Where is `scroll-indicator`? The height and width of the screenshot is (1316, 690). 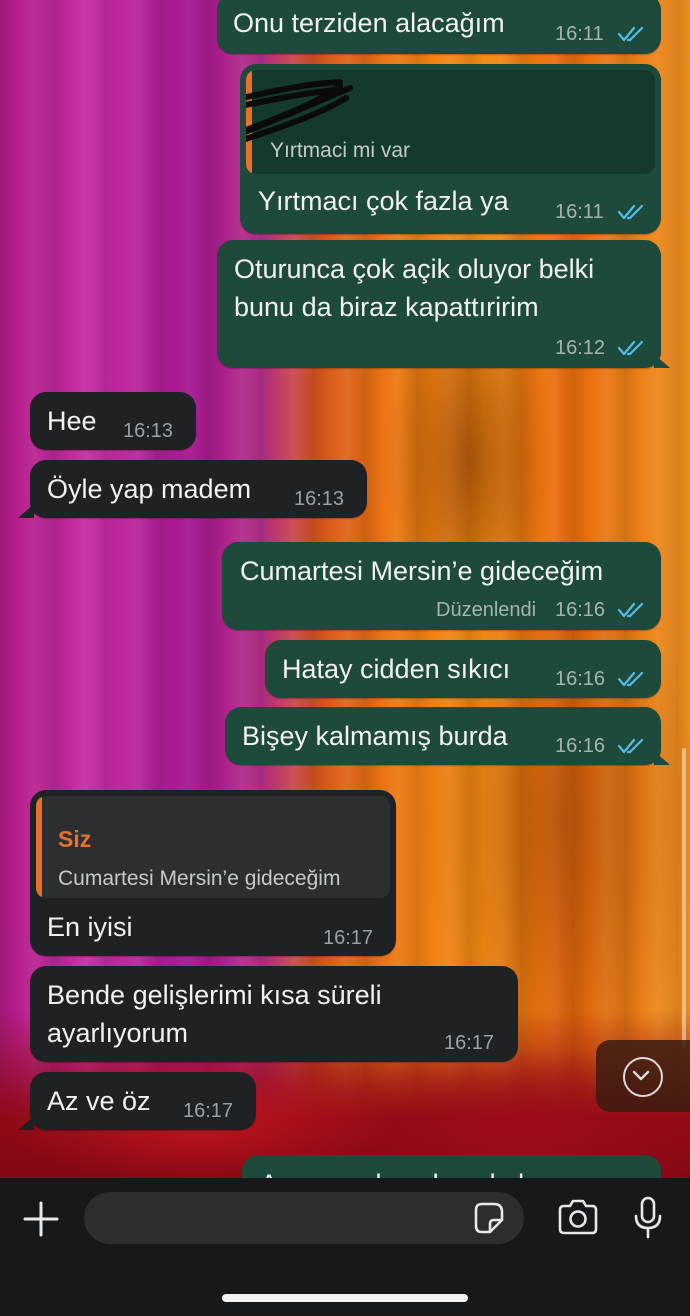
scroll-indicator is located at coordinates (684, 898).